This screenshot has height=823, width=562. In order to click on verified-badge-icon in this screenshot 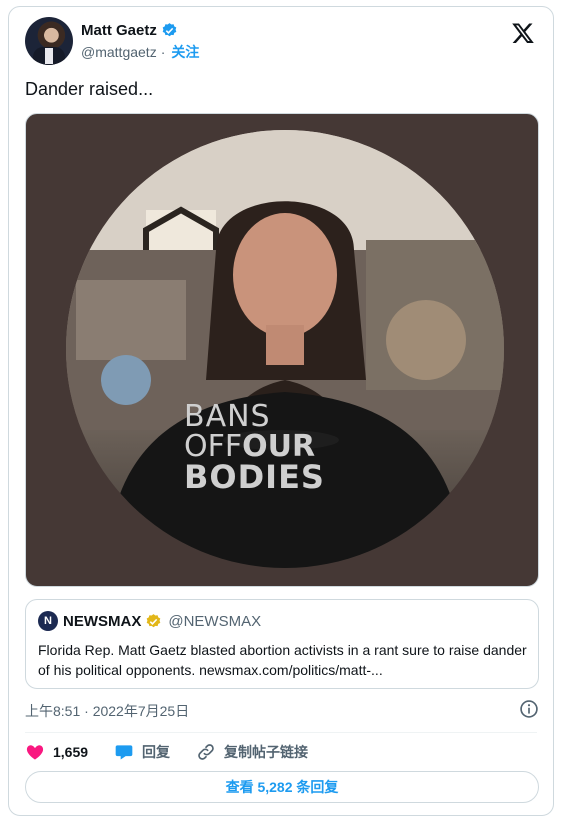, I will do `click(169, 29)`.